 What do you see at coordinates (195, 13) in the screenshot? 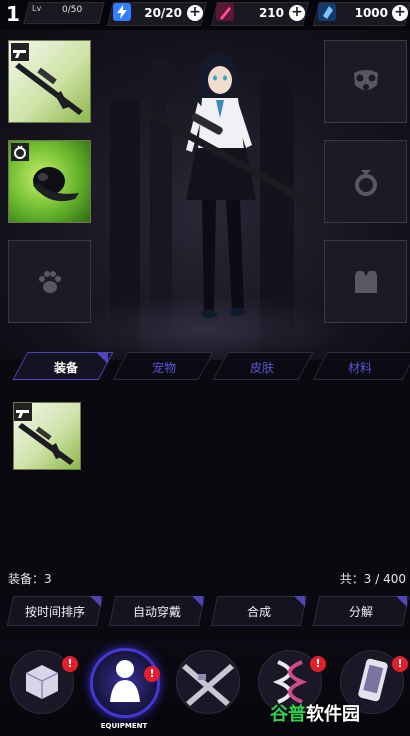
I see `add-energy-button: +` at bounding box center [195, 13].